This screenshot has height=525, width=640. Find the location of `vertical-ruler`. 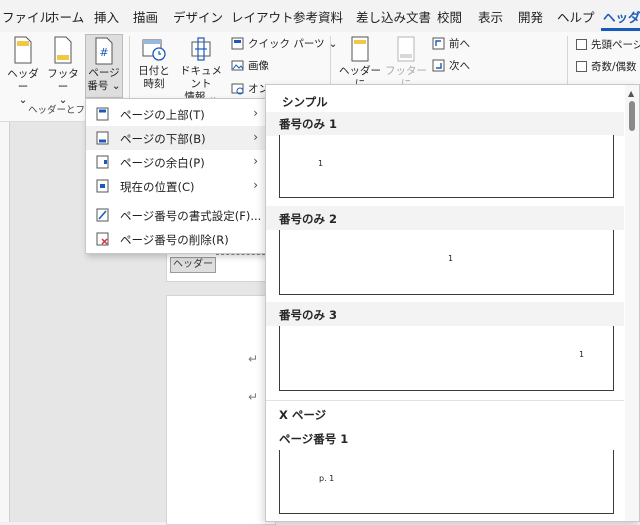

vertical-ruler is located at coordinates (5, 322).